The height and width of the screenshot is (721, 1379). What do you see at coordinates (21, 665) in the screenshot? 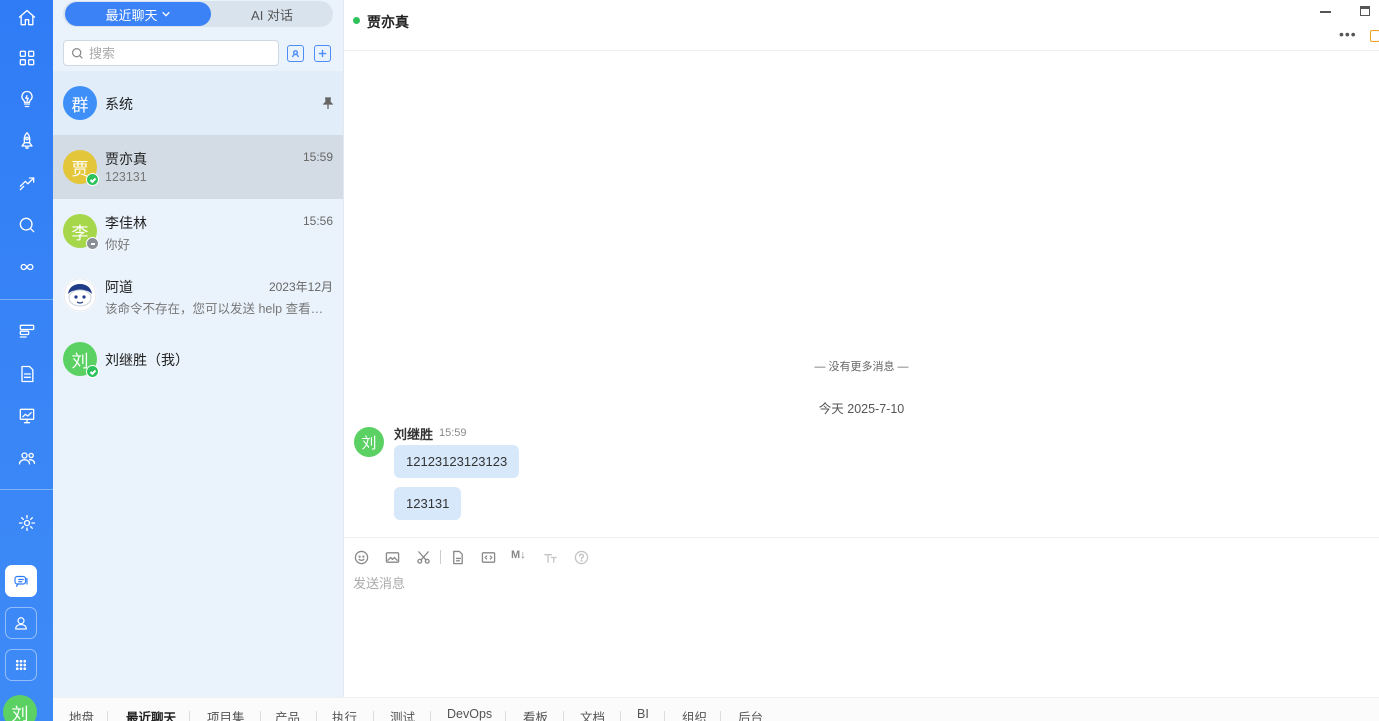
I see `more-apps-icon` at bounding box center [21, 665].